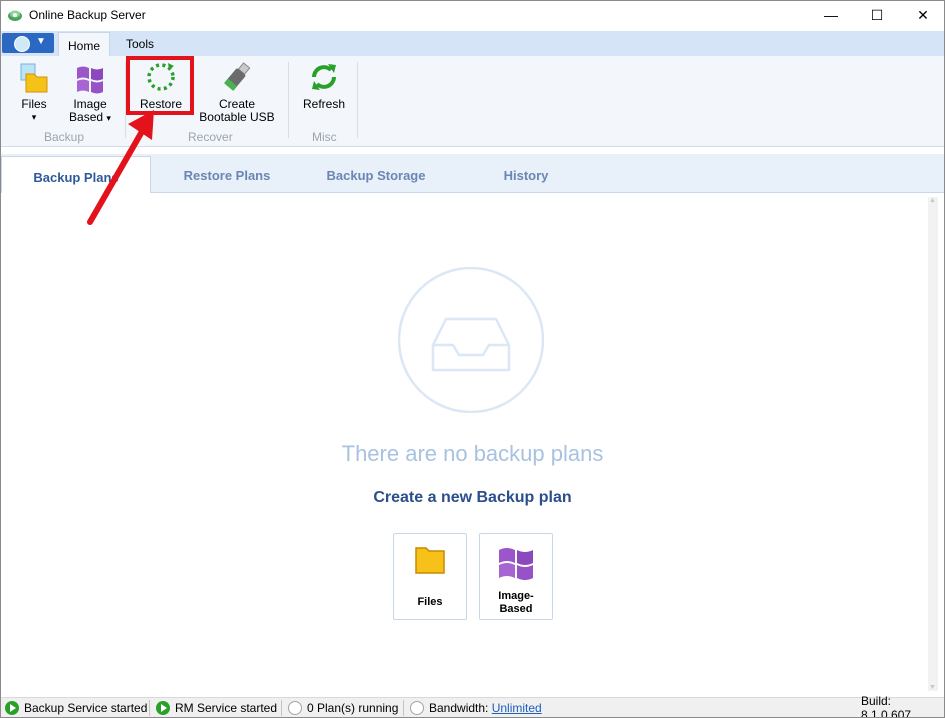 Image resolution: width=945 pixels, height=718 pixels. What do you see at coordinates (324, 137) in the screenshot?
I see `group-label-misc: Misc` at bounding box center [324, 137].